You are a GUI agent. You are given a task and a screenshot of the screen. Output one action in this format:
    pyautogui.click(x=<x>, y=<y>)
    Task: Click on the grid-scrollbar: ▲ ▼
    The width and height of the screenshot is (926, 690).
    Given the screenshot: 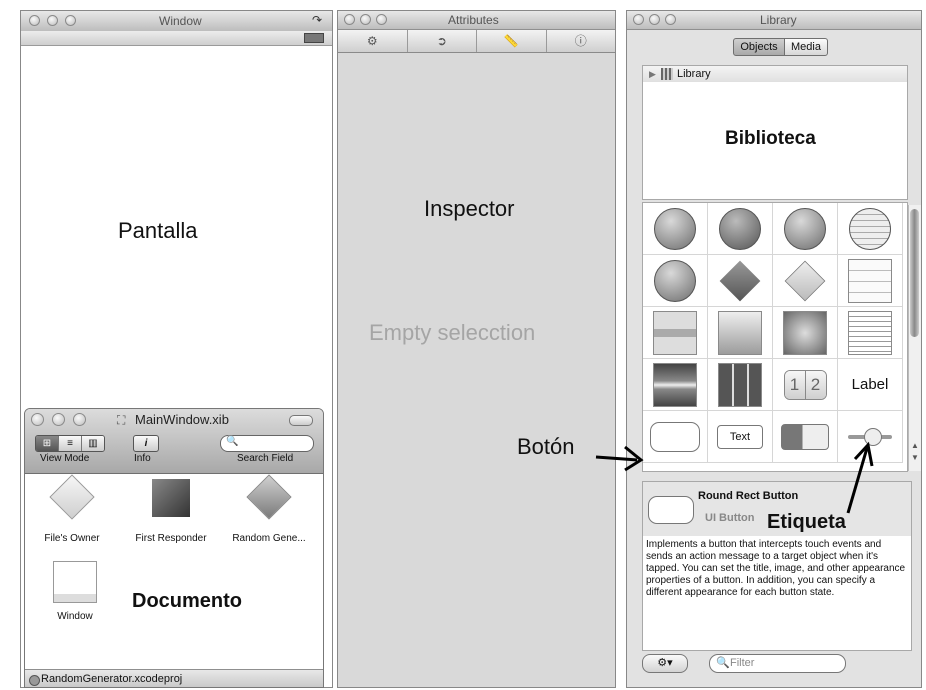 What is the action you would take?
    pyautogui.click(x=914, y=338)
    